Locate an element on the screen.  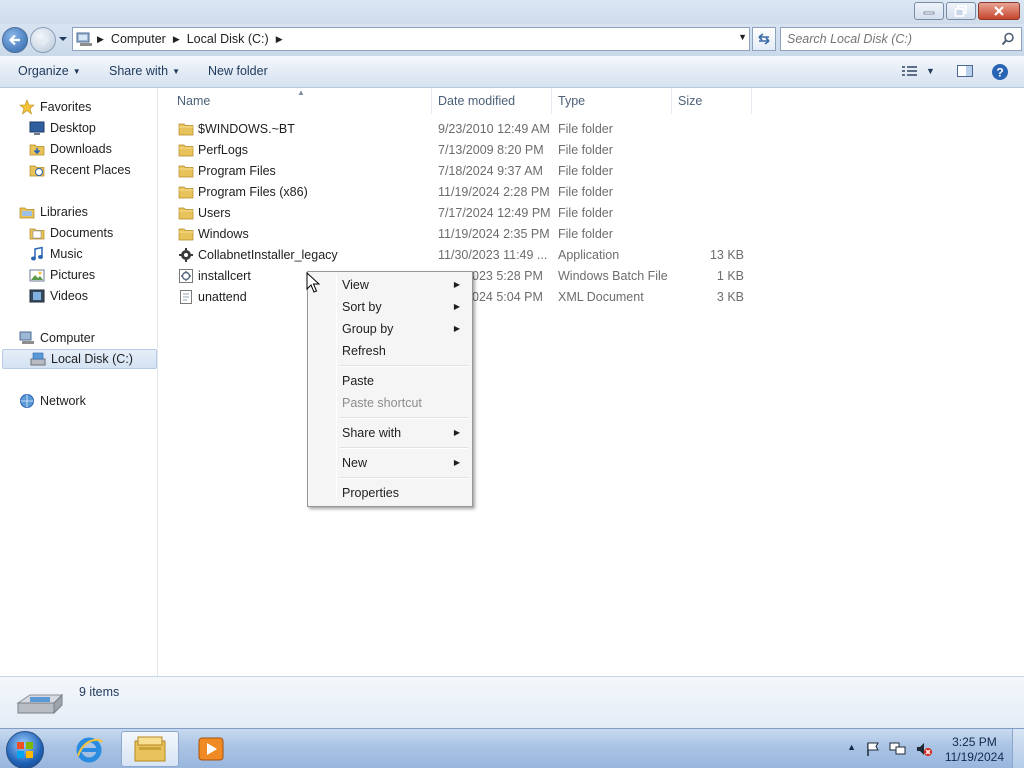
address-row: ▶ Computer ▶ Local Disk (C:) ▶ ▼ is located at coordinates (512, 40).